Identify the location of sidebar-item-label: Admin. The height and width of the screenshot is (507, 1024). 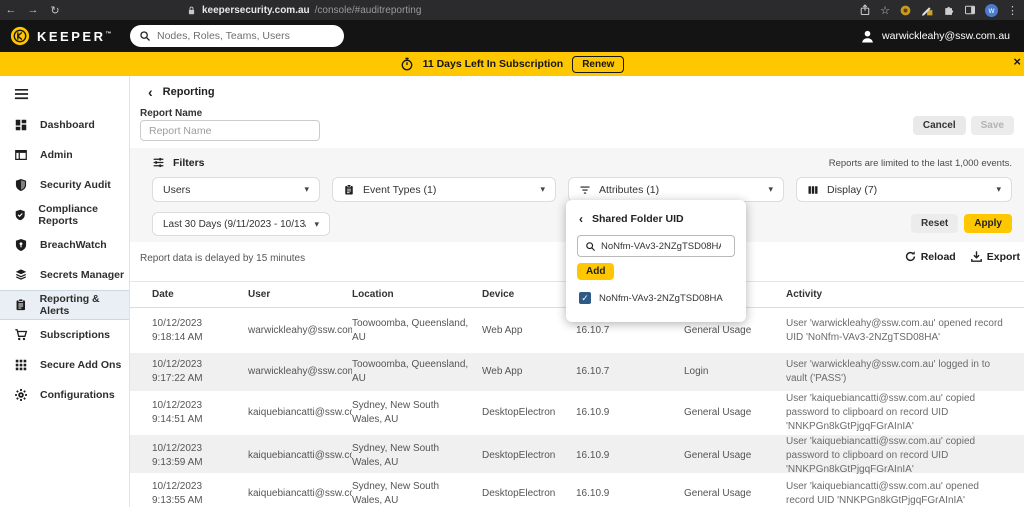
(56, 155).